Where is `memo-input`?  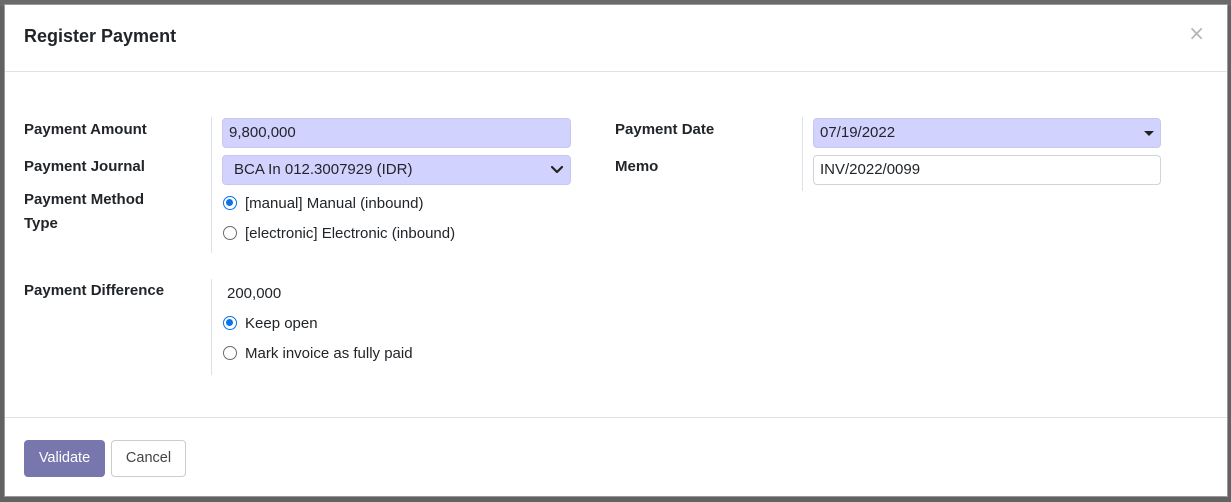 memo-input is located at coordinates (987, 170).